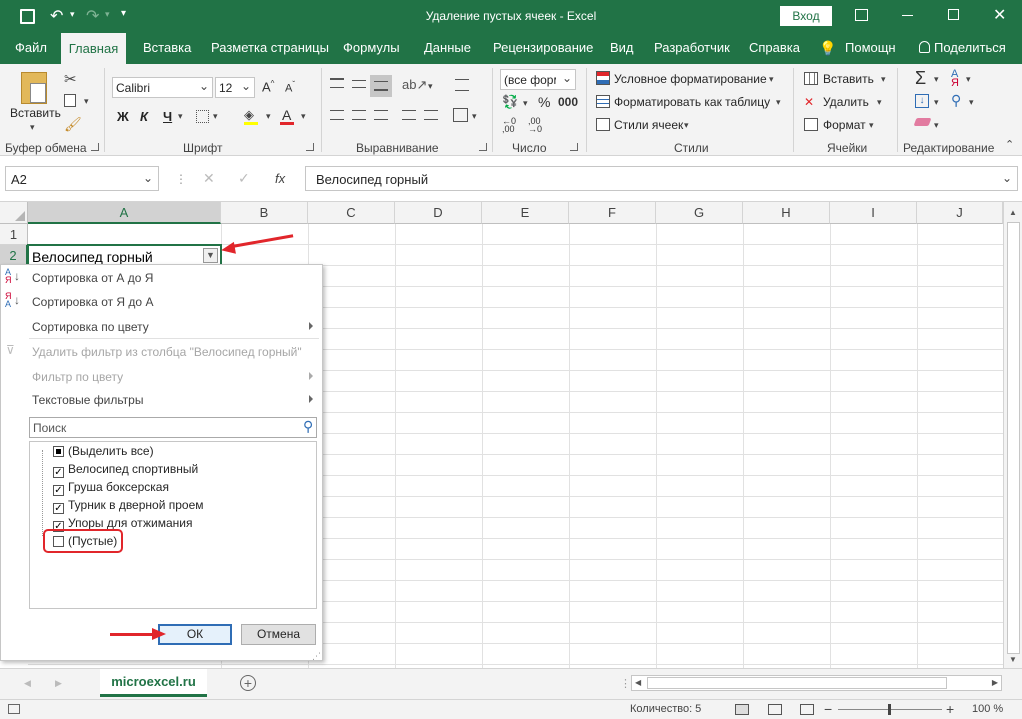 This screenshot has width=1022, height=719. Describe the element at coordinates (92, 278) in the screenshot. I see `sort-az-item: Сортировка от А до Я` at that location.